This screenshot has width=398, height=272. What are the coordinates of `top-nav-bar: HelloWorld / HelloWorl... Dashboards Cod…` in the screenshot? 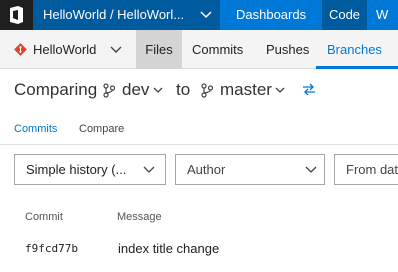 It's located at (199, 15).